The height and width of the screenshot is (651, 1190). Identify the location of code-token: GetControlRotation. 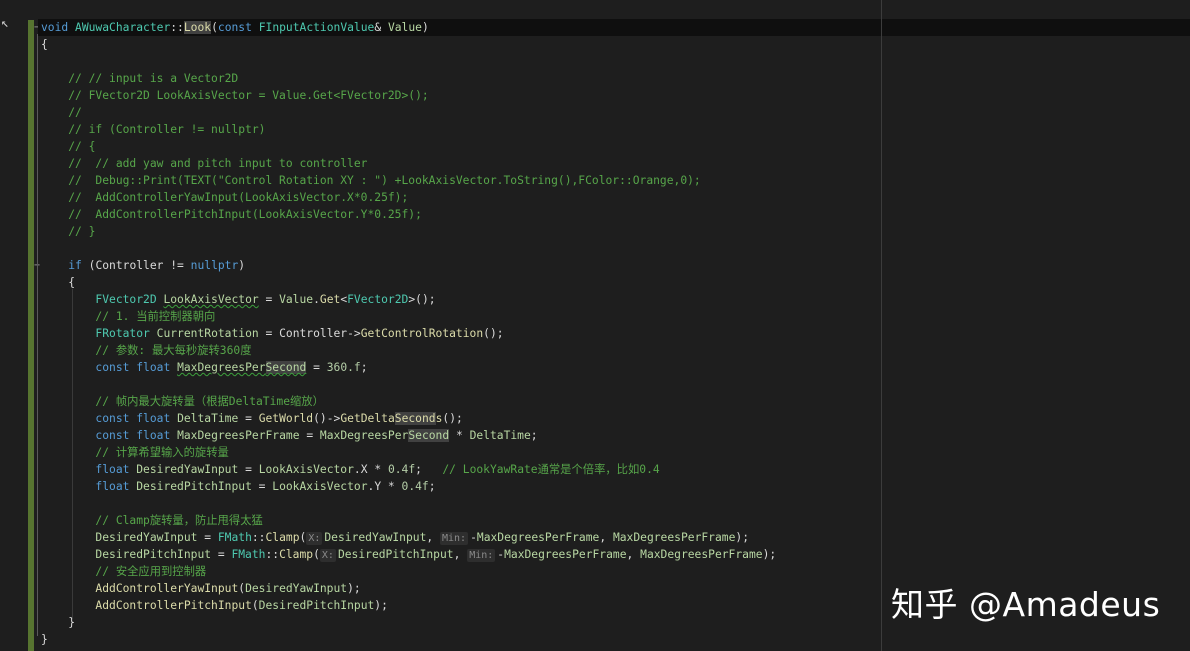
(422, 333).